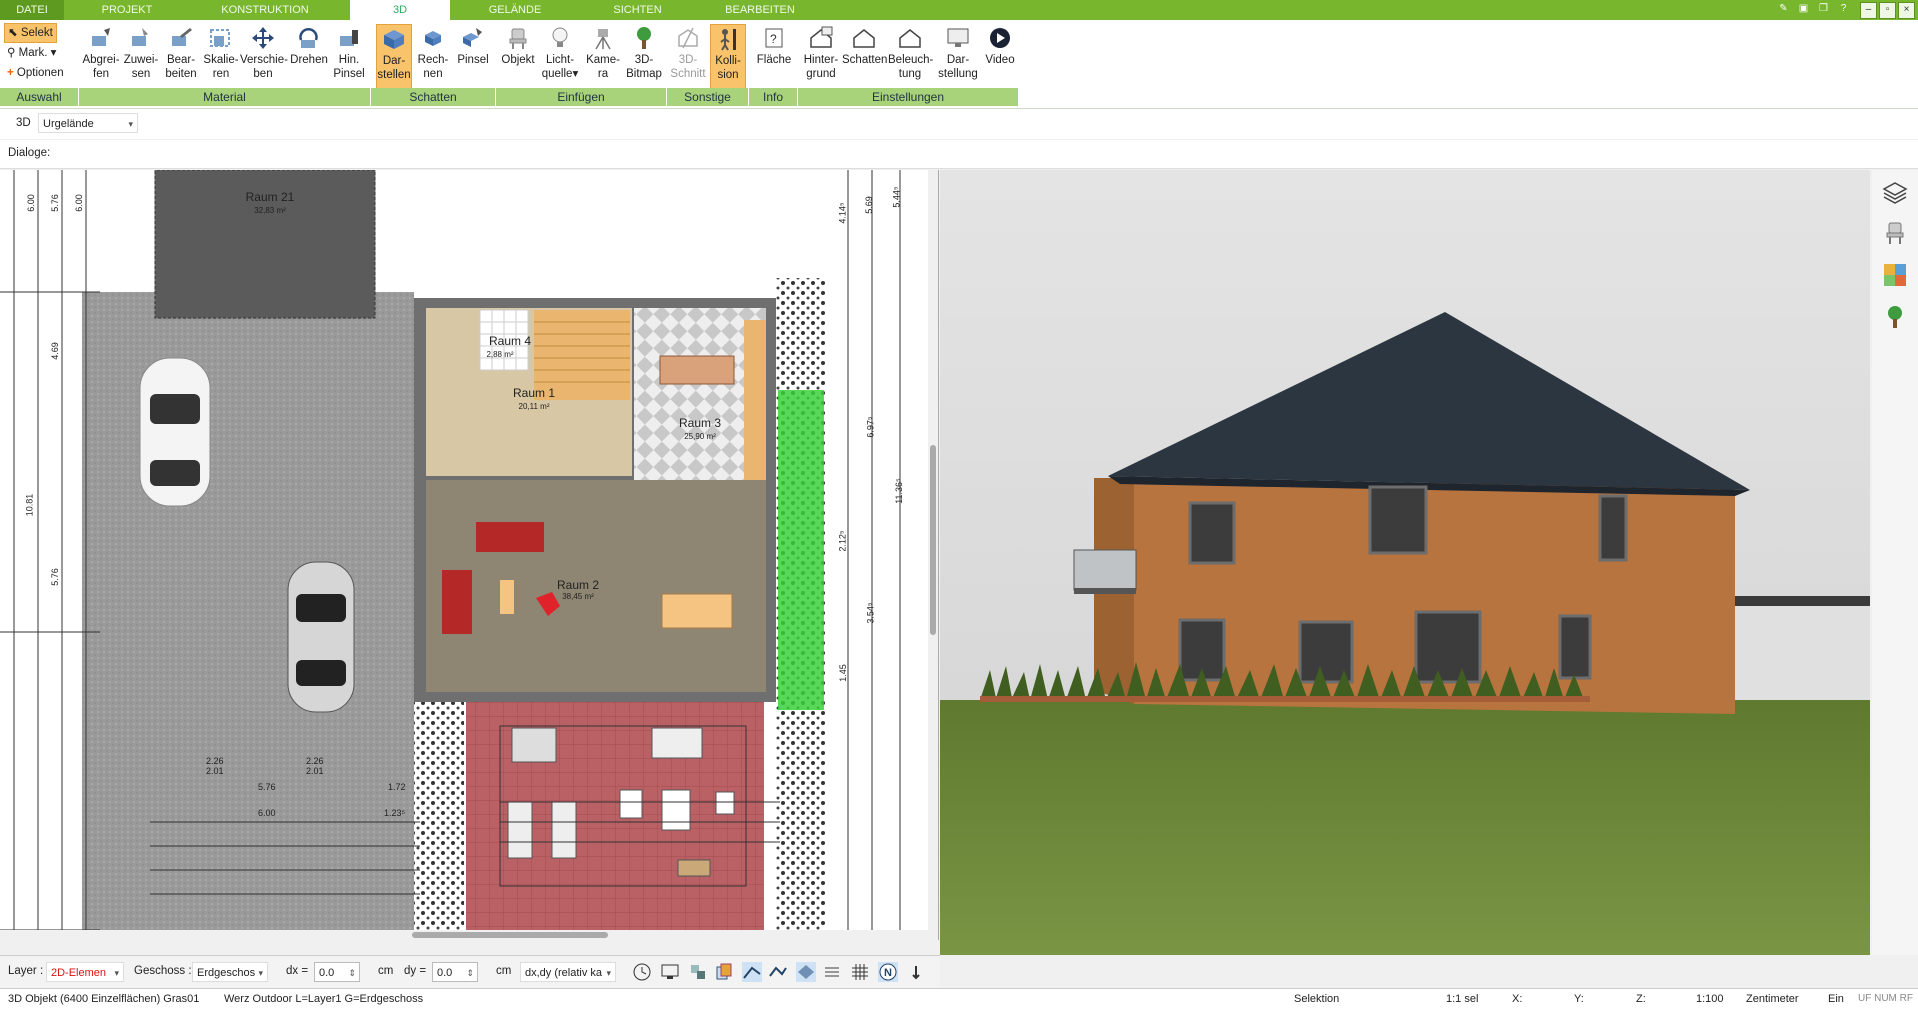  What do you see at coordinates (1710, 999) in the screenshot?
I see `status-scale: 1:100` at bounding box center [1710, 999].